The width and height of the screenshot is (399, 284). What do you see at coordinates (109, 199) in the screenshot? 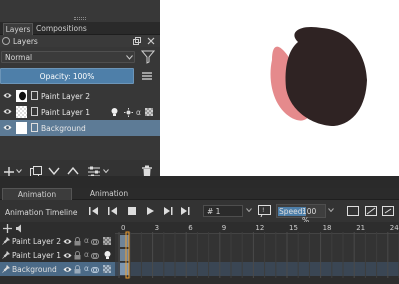
I see `tab-animation-curves: Animation Curves` at bounding box center [109, 199].